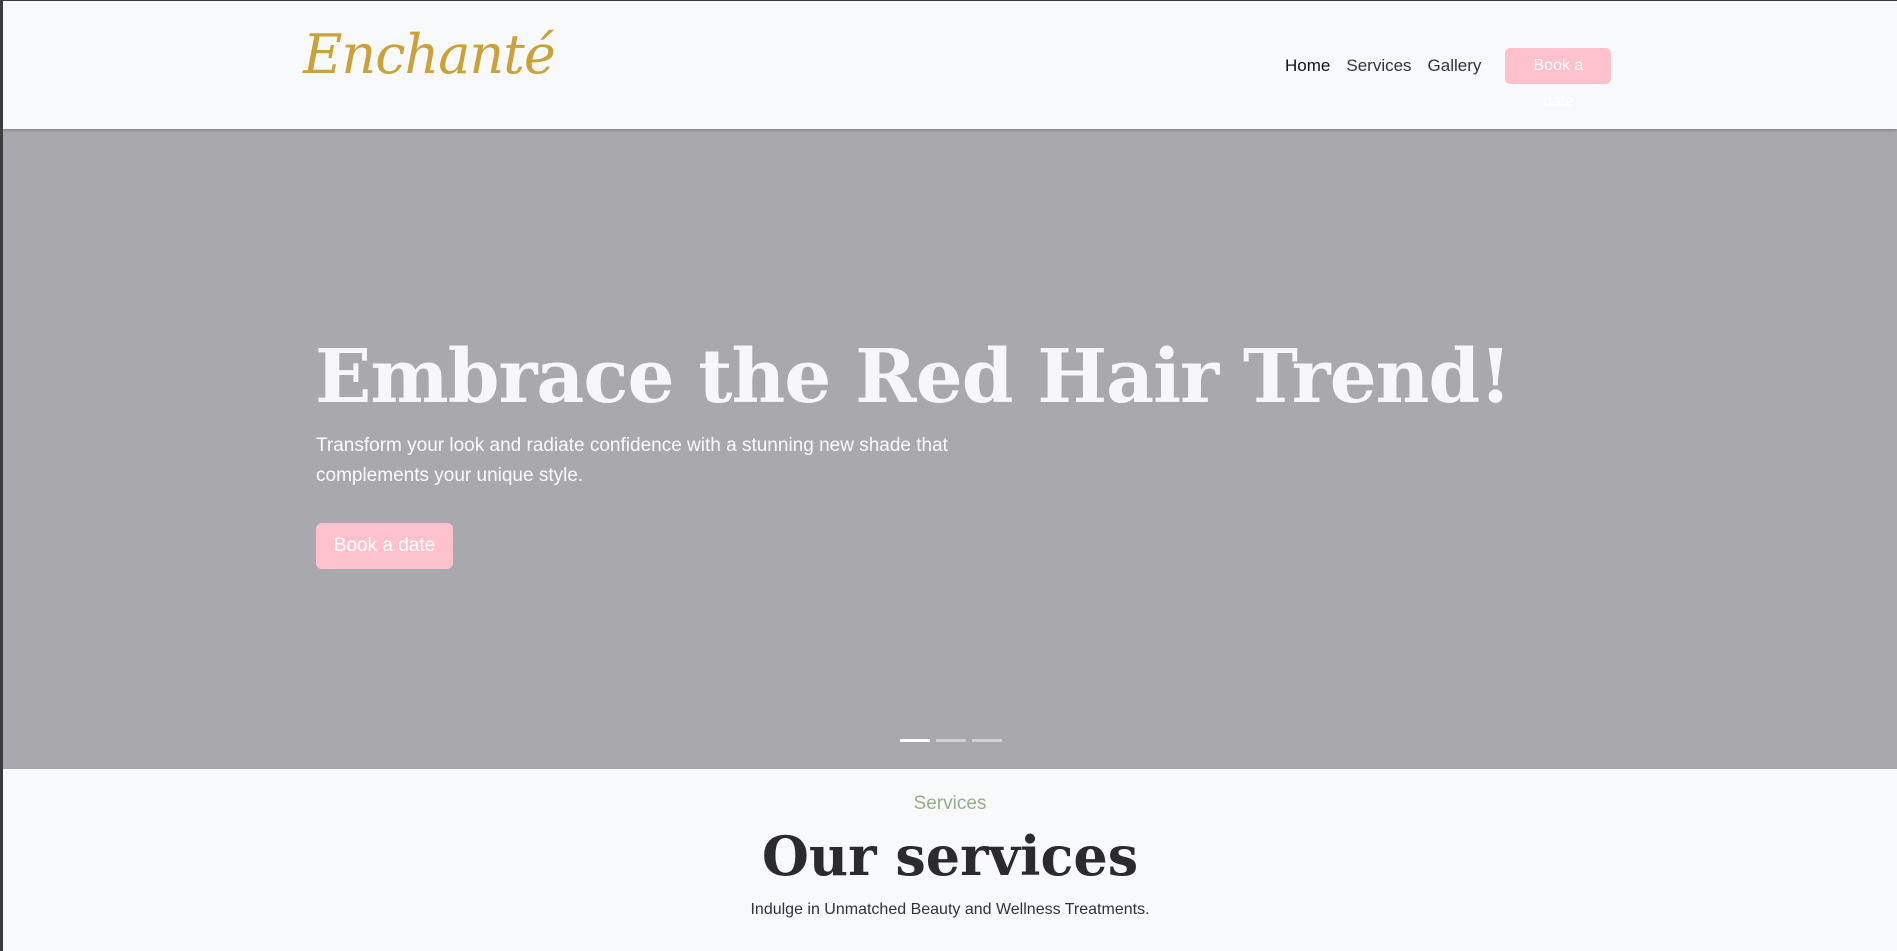  I want to click on nav-link-home: Home, so click(1307, 66).